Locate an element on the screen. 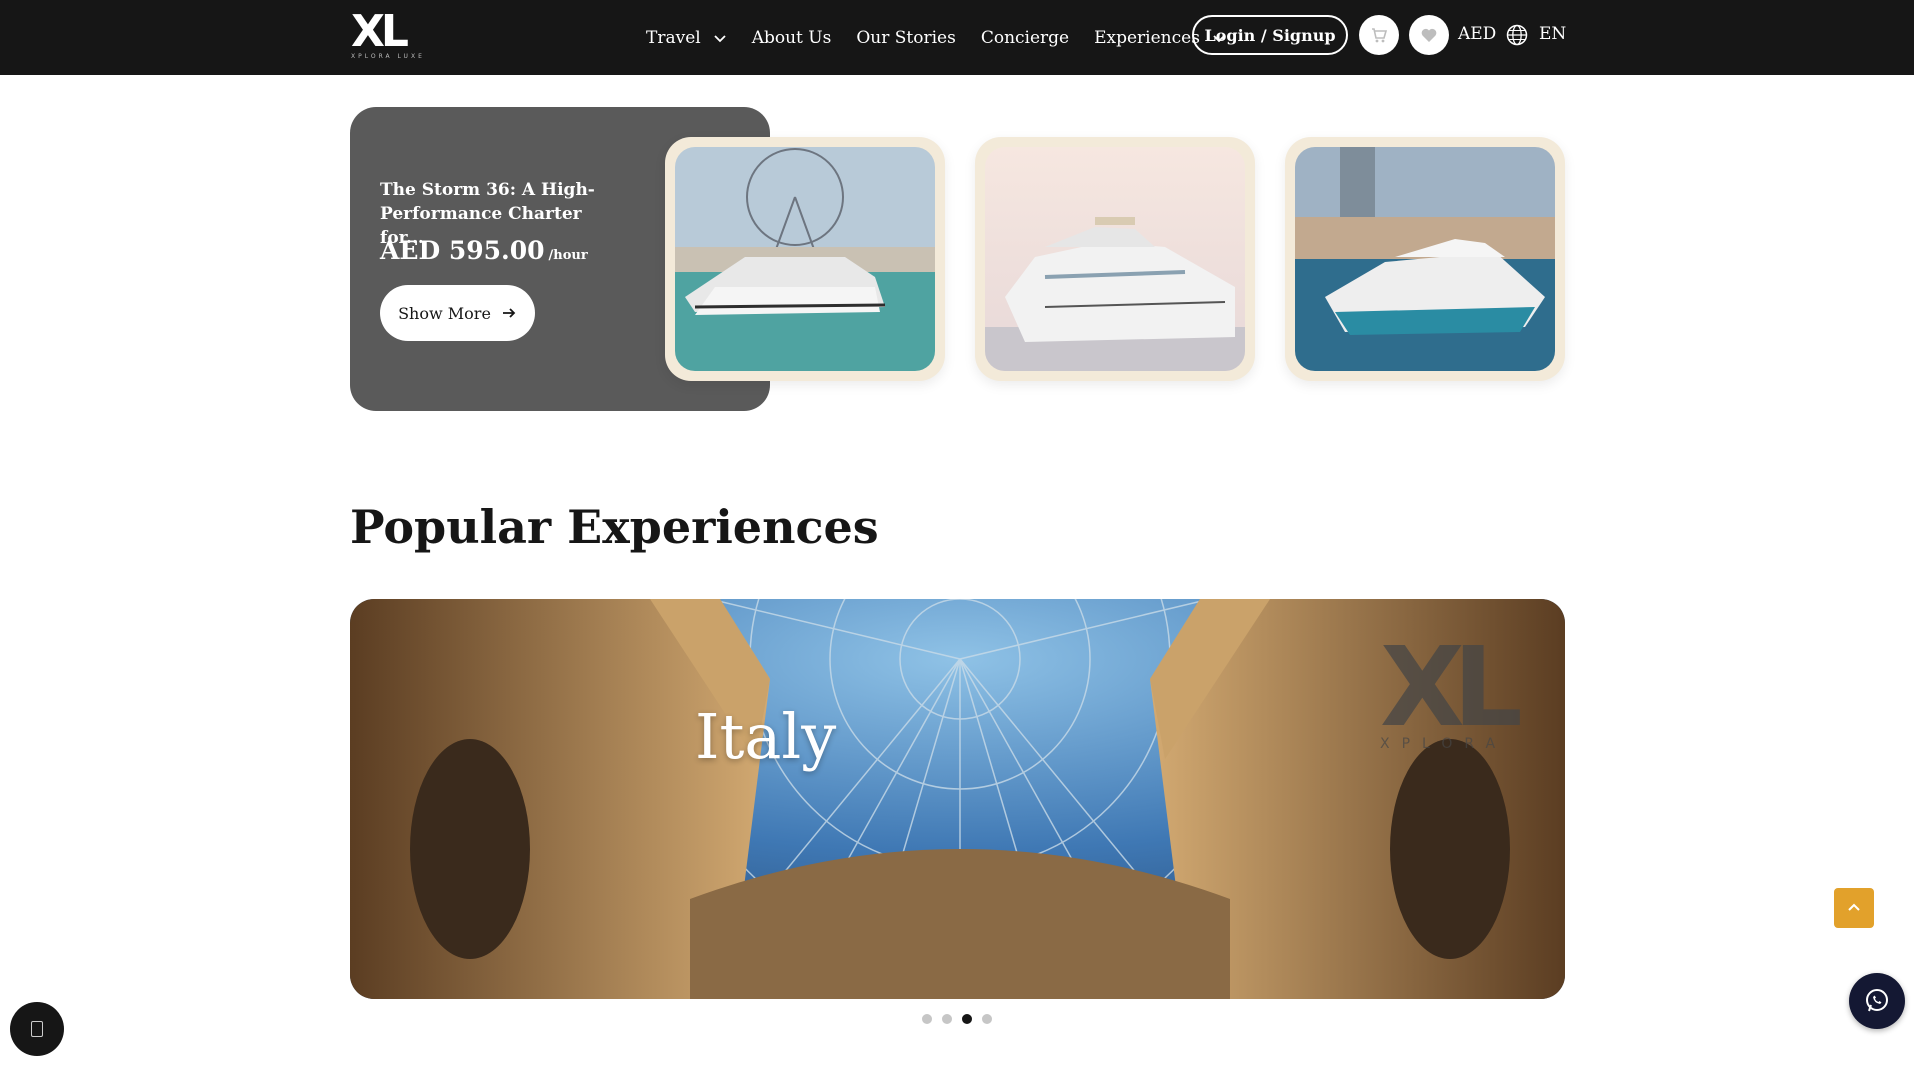 The width and height of the screenshot is (1914, 1065). wishlist-button is located at coordinates (1429, 35).